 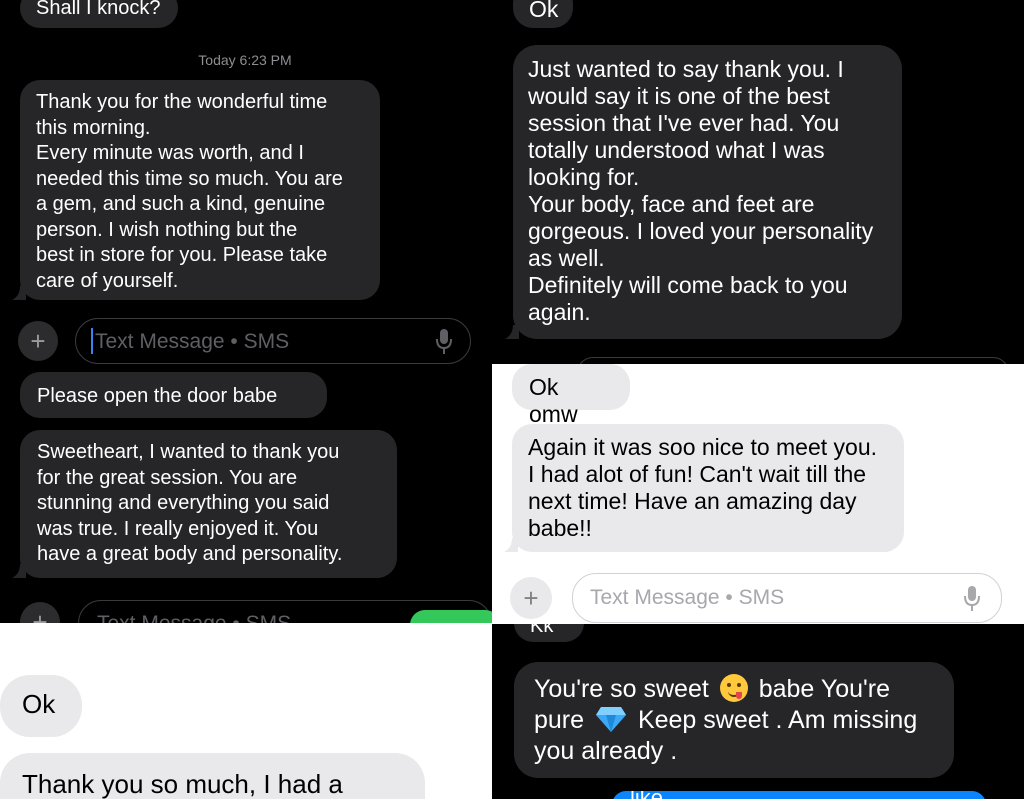 I want to click on sent-message-bubble: like., so click(x=799, y=795).